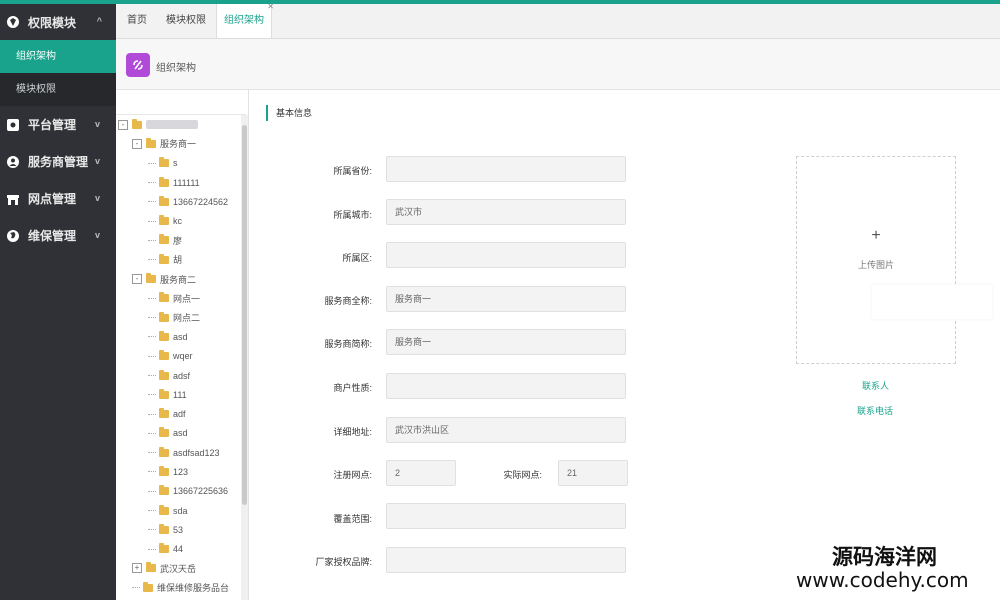  What do you see at coordinates (882, 580) in the screenshot?
I see `watermark-url: www.codehy.com` at bounding box center [882, 580].